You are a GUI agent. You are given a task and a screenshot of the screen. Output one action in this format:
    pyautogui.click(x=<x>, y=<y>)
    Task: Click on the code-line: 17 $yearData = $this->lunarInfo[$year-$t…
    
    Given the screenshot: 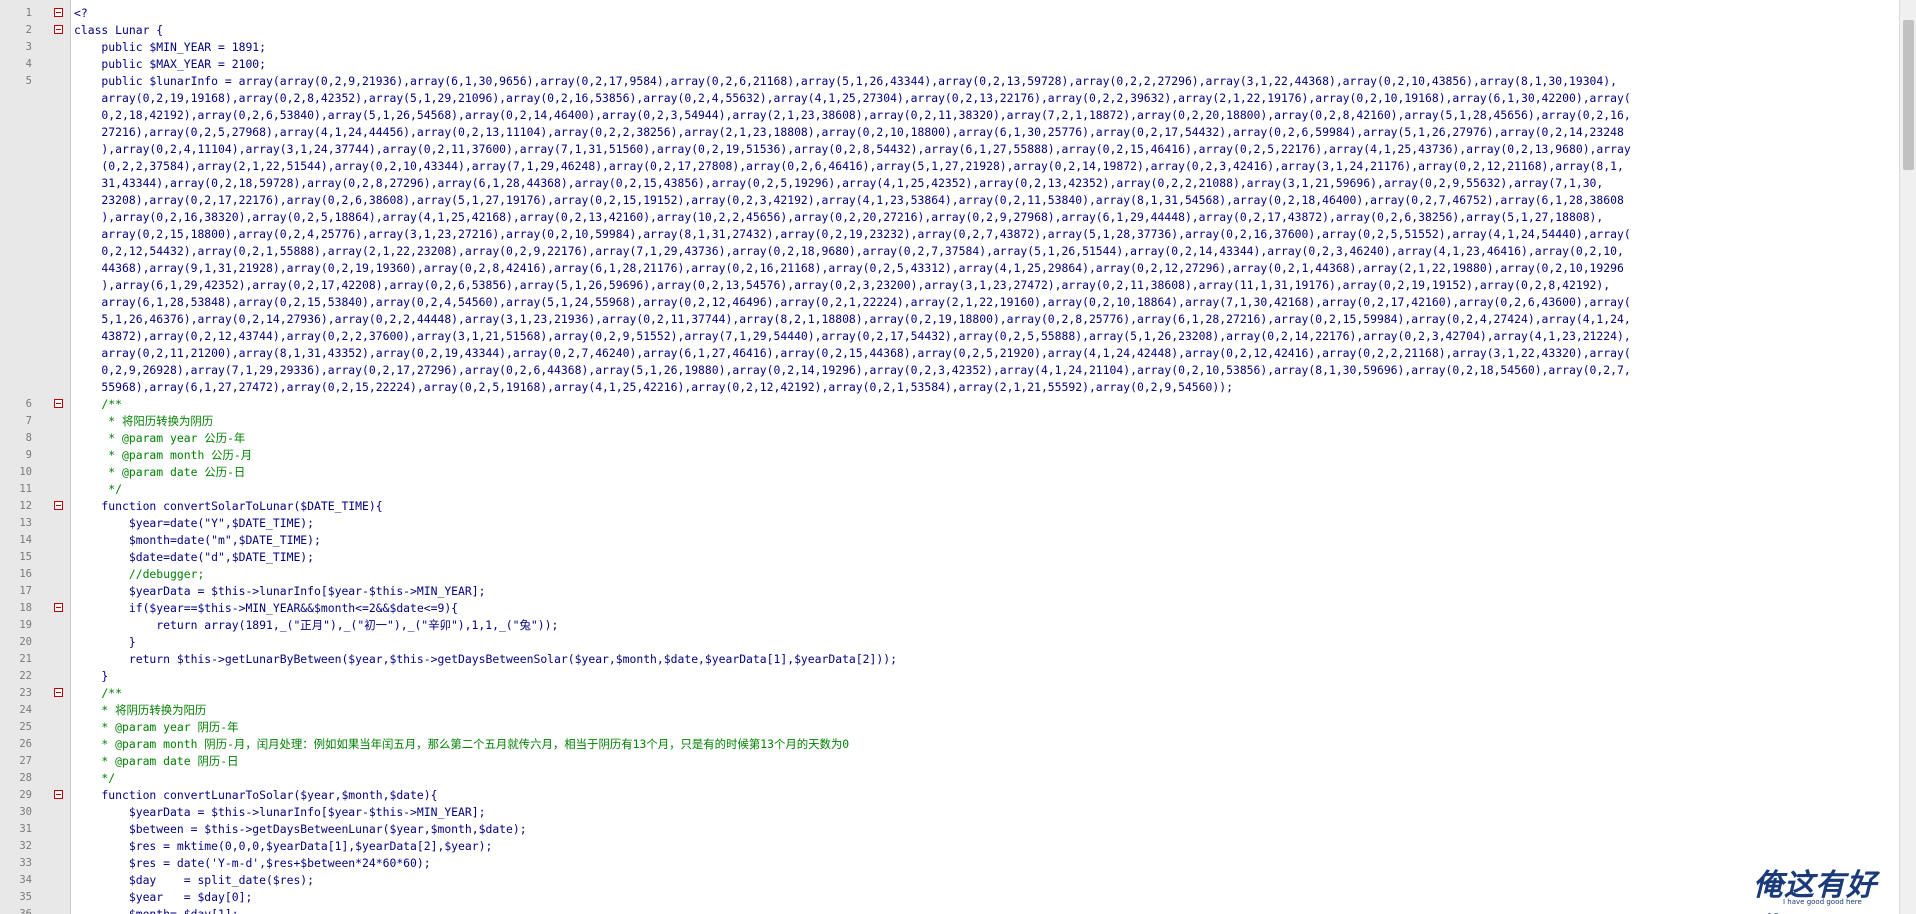 What is the action you would take?
    pyautogui.click(x=950, y=591)
    